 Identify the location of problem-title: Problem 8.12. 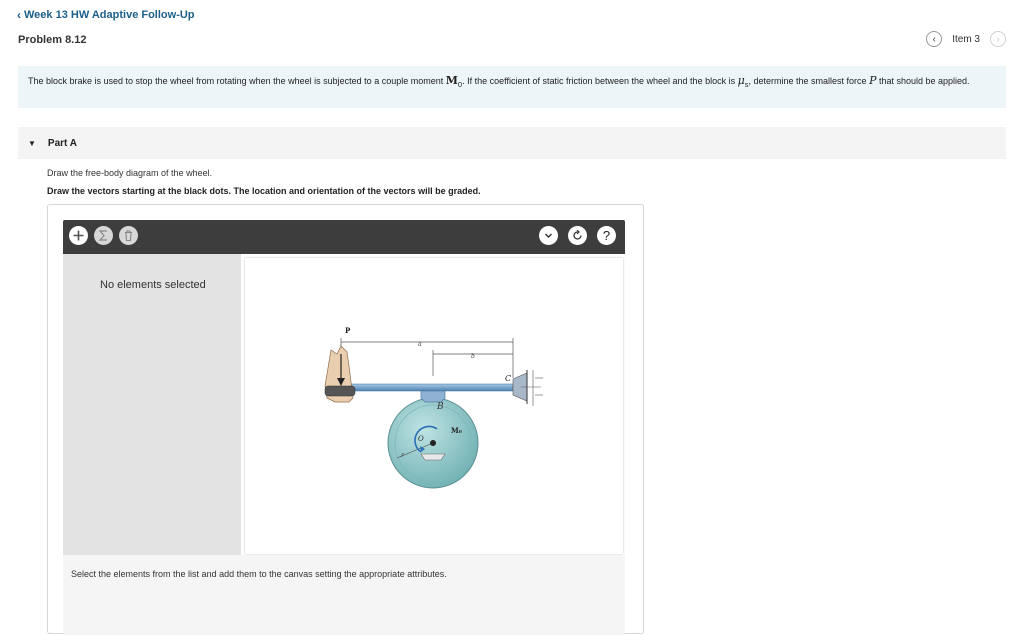
(52, 40).